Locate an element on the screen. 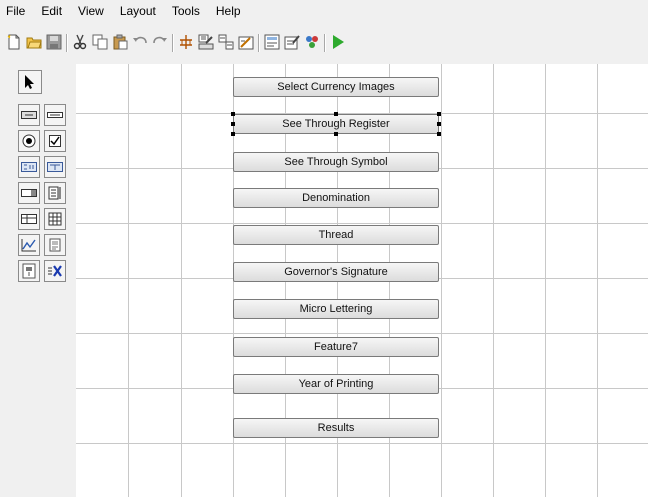 The image size is (648, 497). chart-tool is located at coordinates (29, 245).